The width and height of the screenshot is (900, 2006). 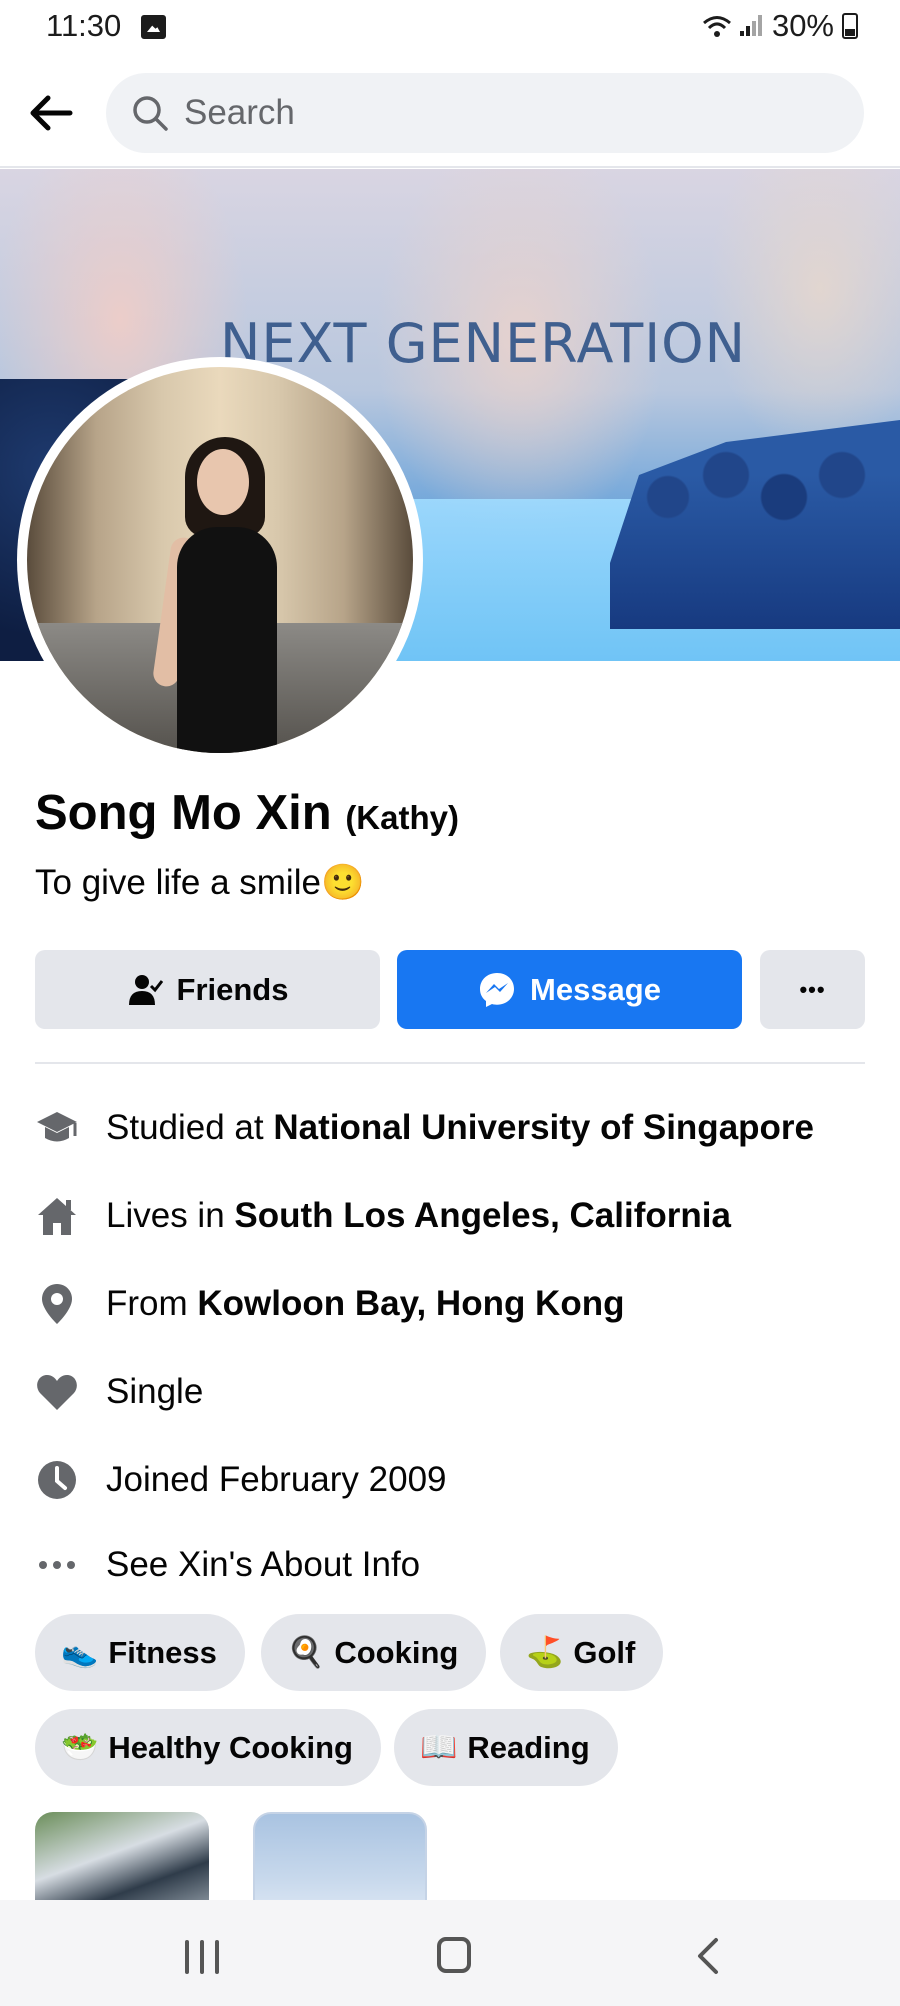 What do you see at coordinates (162, 1652) in the screenshot?
I see `interest-label: Fitness` at bounding box center [162, 1652].